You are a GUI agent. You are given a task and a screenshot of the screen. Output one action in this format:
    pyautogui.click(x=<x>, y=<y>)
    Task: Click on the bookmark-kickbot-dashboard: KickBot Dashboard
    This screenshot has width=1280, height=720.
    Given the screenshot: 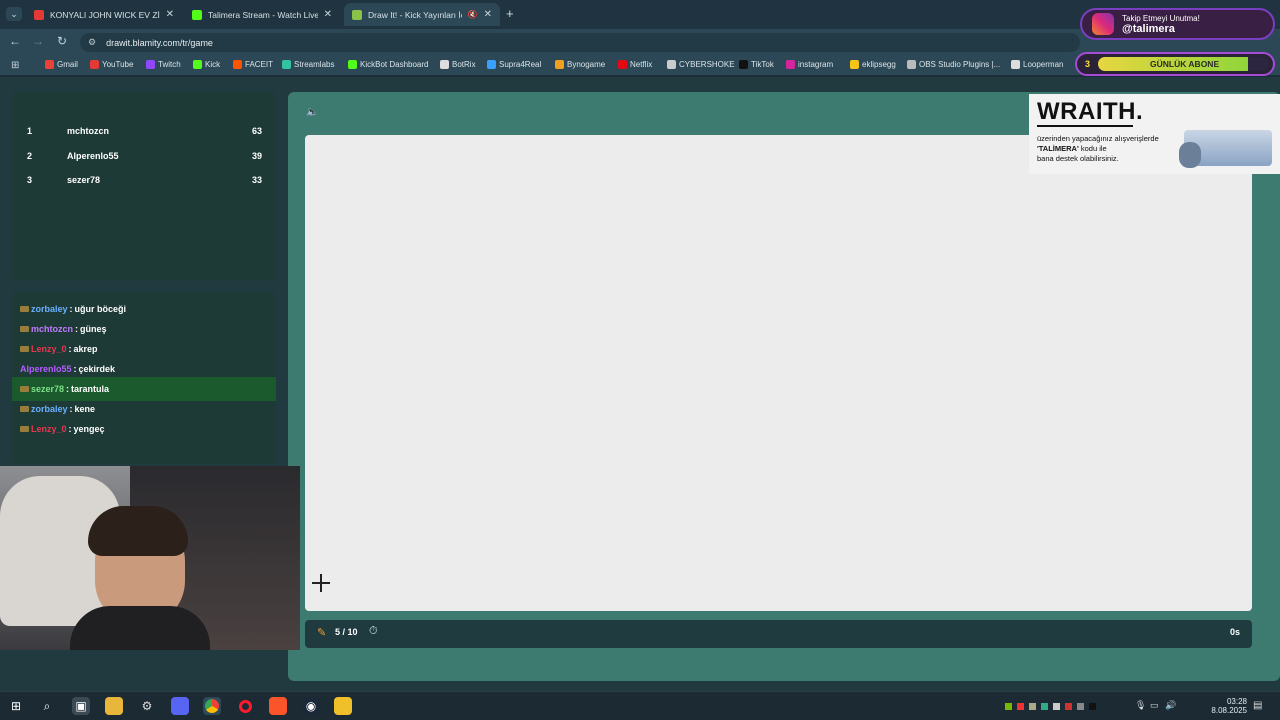 What is the action you would take?
    pyautogui.click(x=388, y=64)
    